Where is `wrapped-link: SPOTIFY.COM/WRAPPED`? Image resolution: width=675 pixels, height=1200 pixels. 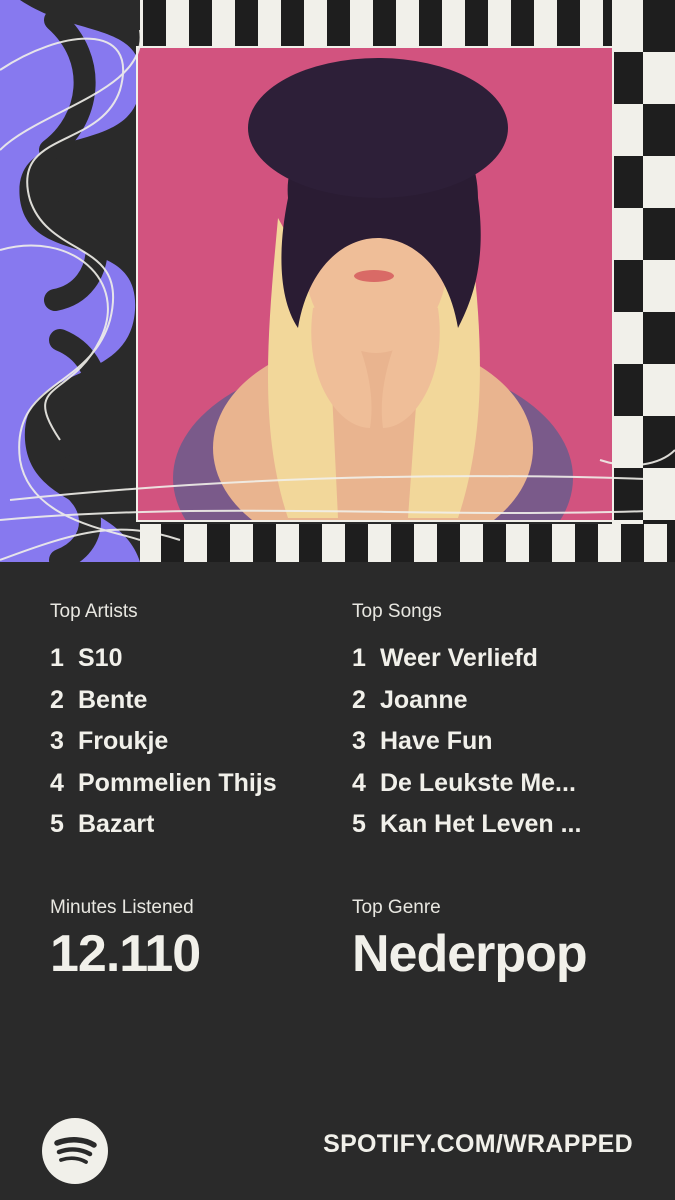
wrapped-link: SPOTIFY.COM/WRAPPED is located at coordinates (478, 1144).